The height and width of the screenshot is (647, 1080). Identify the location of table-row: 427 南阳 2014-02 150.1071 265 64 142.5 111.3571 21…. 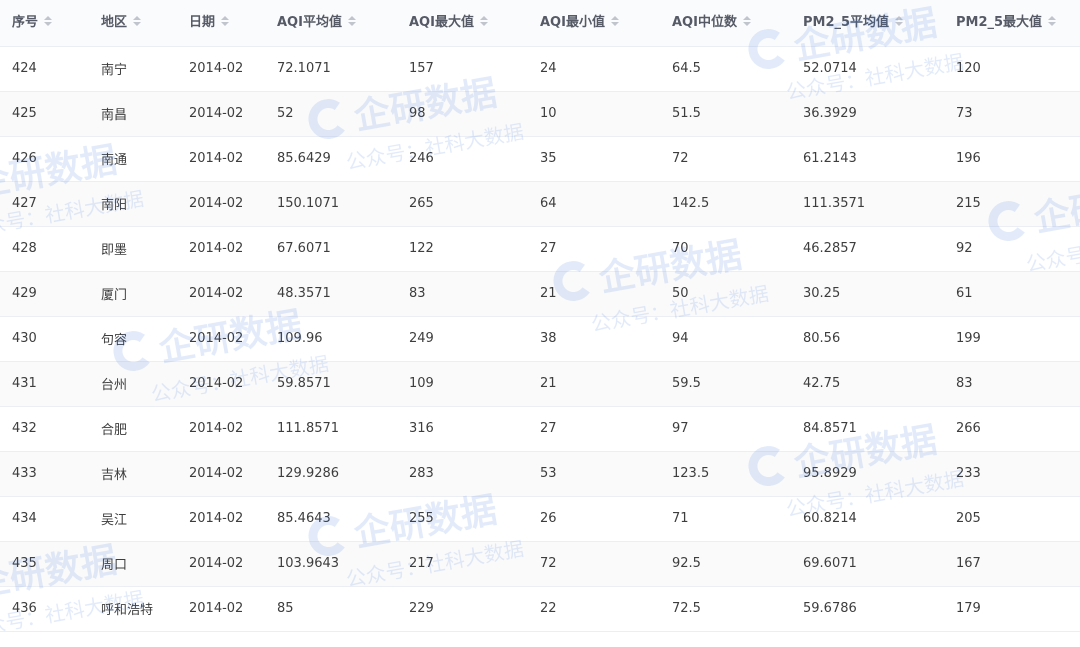
(540, 204).